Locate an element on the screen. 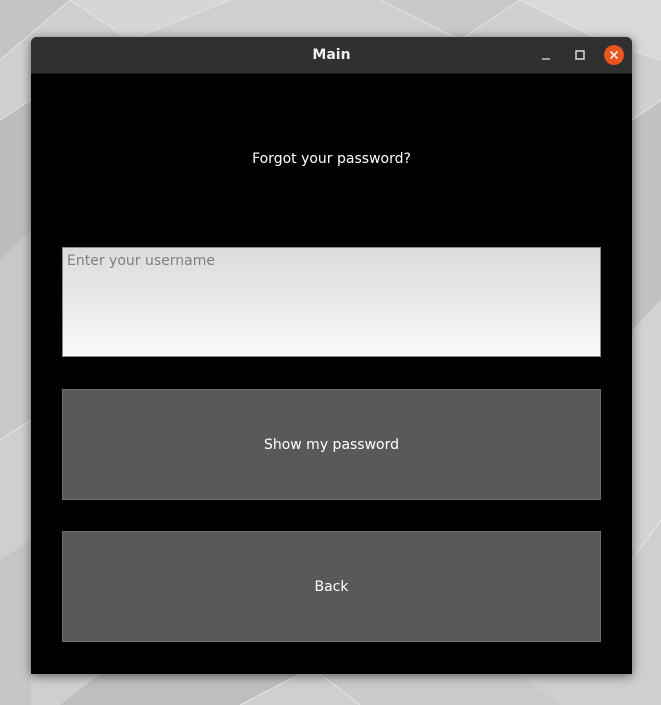 Image resolution: width=661 pixels, height=705 pixels. show-password-button: Show my password is located at coordinates (331, 444).